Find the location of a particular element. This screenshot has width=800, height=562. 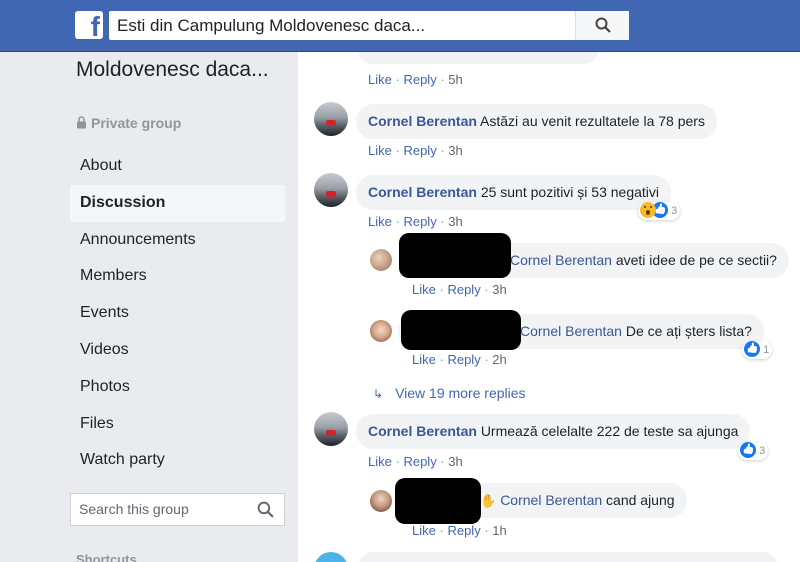

reaction-count: 1 is located at coordinates (766, 350).